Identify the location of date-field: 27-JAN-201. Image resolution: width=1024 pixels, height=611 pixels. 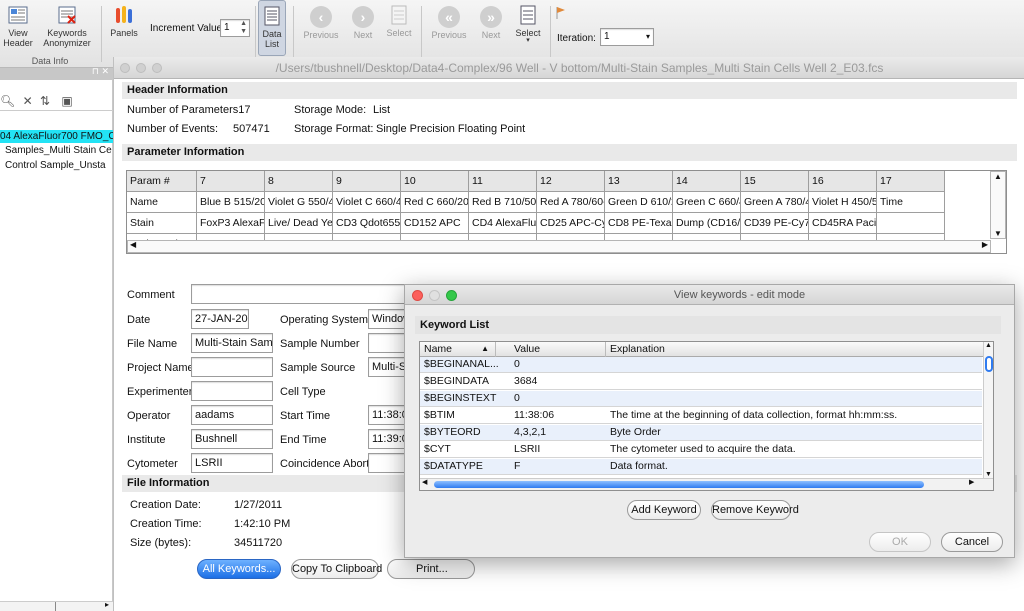
(220, 319).